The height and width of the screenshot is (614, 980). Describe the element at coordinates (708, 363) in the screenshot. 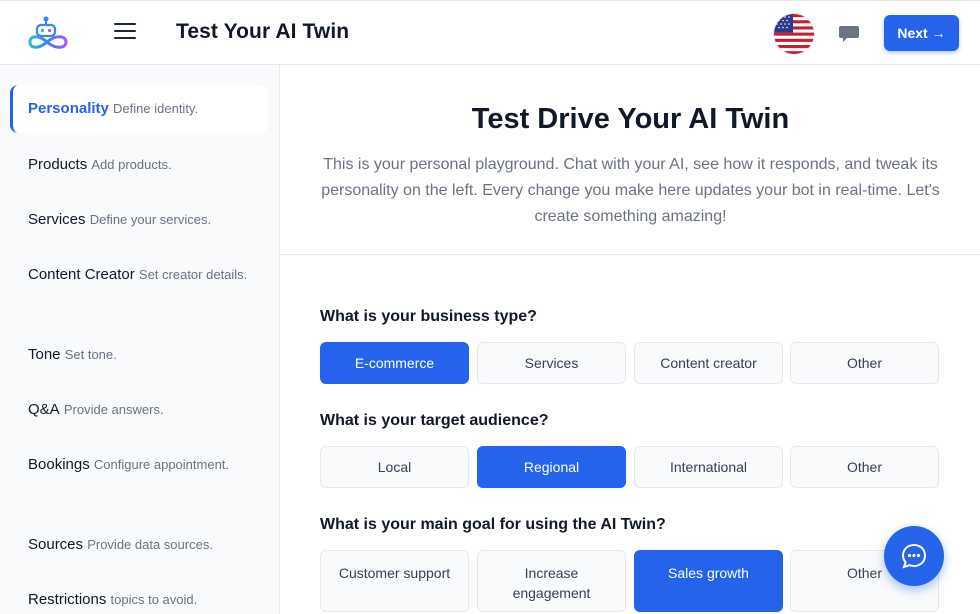

I see `option-content-creator: Content creator` at that location.